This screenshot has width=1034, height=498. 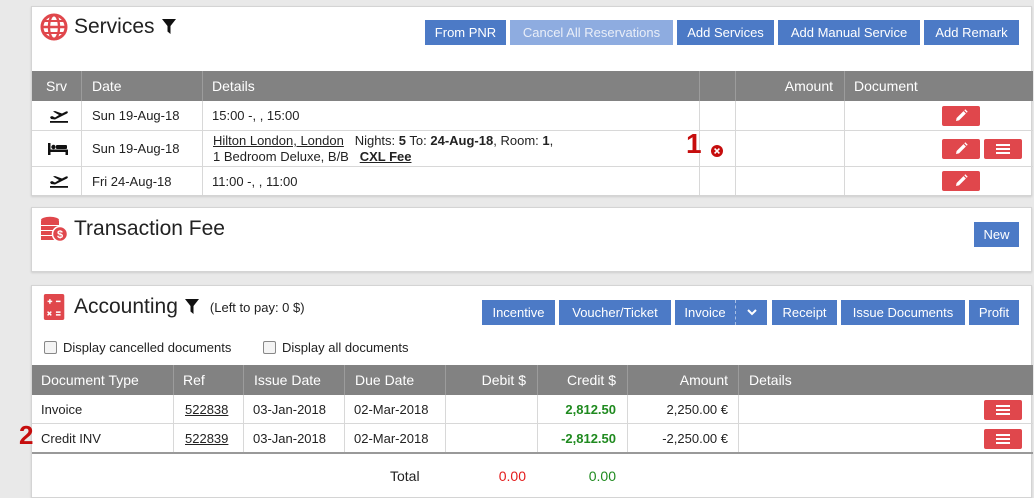 I want to click on total-label: Total, so click(x=405, y=476).